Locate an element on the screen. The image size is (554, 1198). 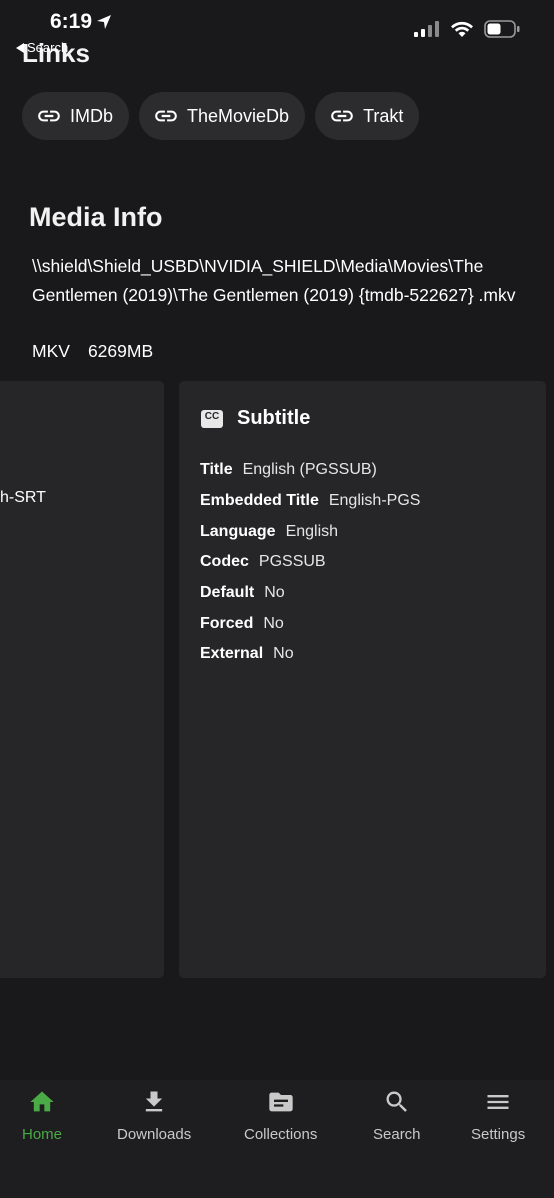
links-row: IMDb TheMovieDb Trakt is located at coordinates (221, 116).